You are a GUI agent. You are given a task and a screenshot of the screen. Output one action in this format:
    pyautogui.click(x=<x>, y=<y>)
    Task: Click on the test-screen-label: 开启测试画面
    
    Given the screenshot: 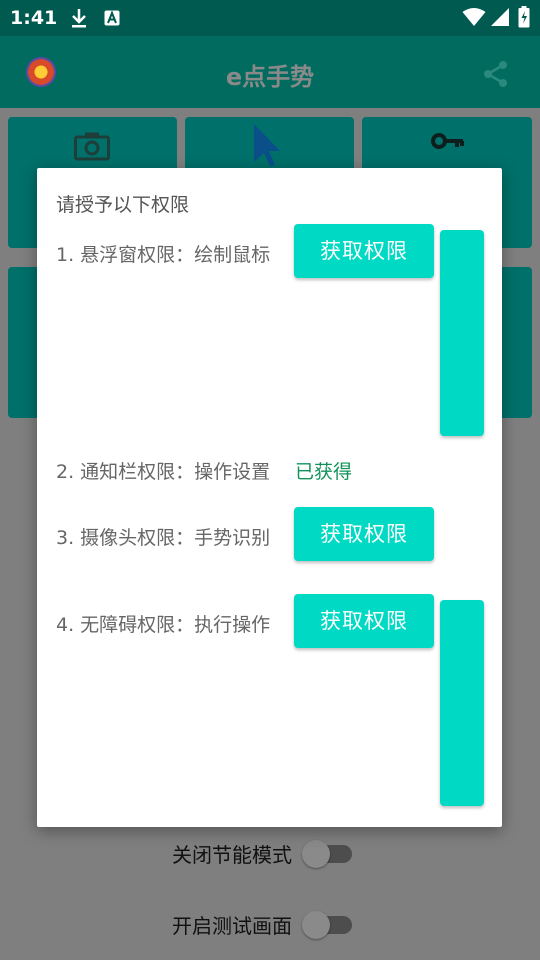 What is the action you would take?
    pyautogui.click(x=232, y=926)
    